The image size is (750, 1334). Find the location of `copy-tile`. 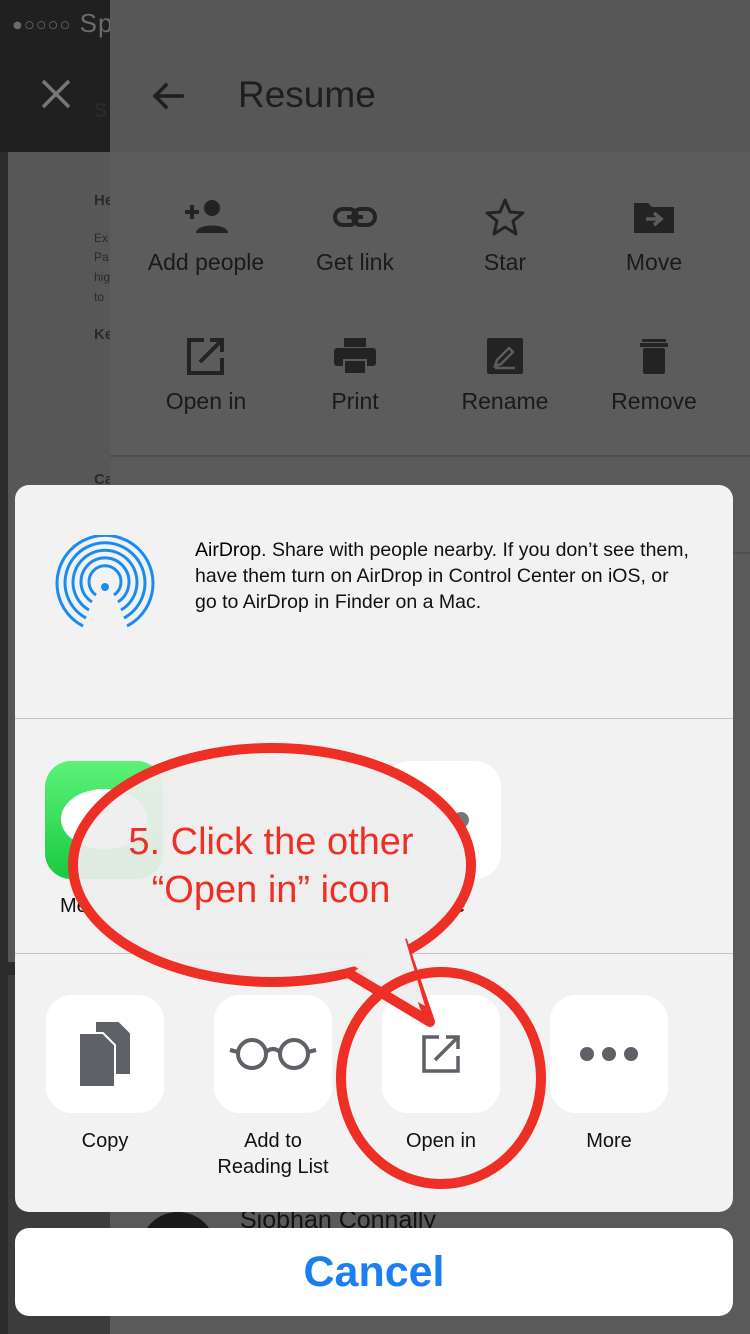

copy-tile is located at coordinates (105, 1054).